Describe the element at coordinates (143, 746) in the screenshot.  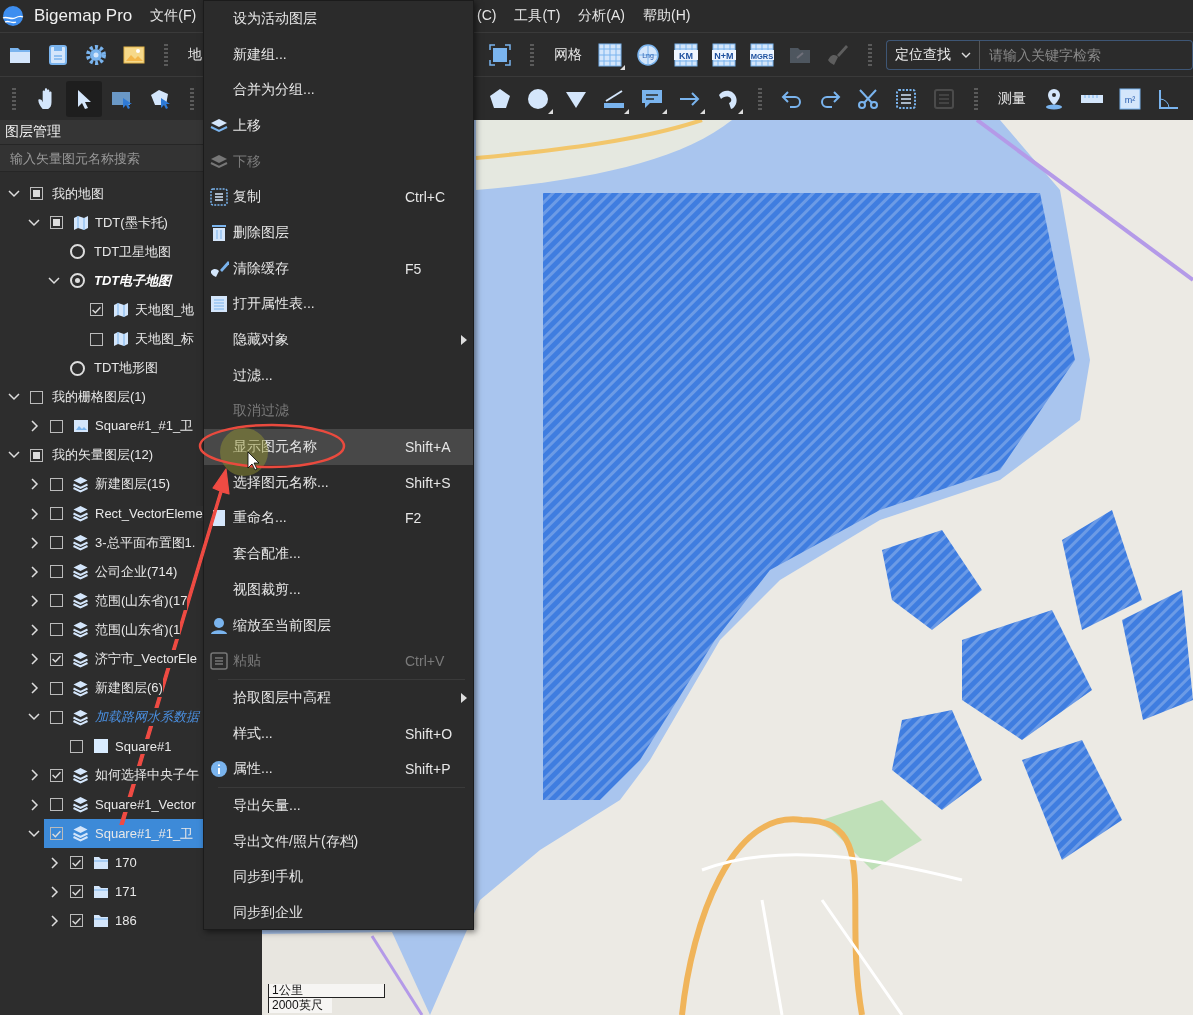
I see `layer-name: Square#1` at that location.